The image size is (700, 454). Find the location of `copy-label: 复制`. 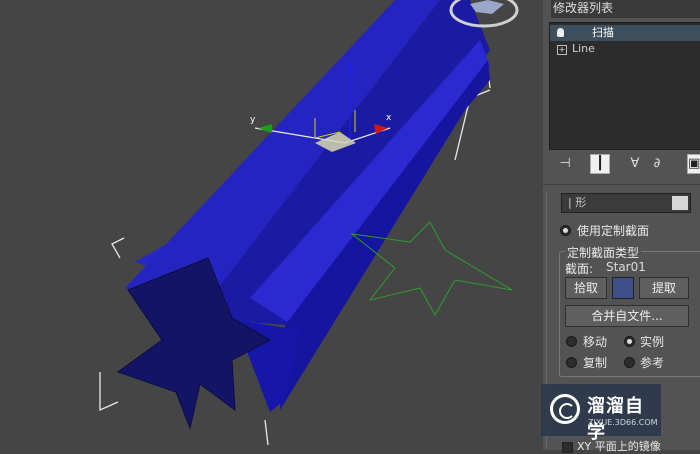

copy-label: 复制 is located at coordinates (595, 363).